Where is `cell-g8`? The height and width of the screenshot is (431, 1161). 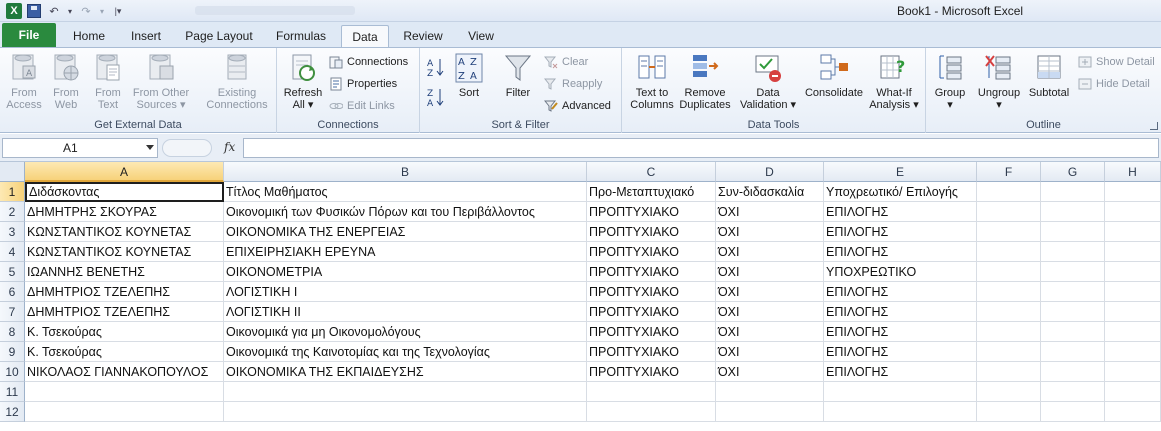 cell-g8 is located at coordinates (1073, 332).